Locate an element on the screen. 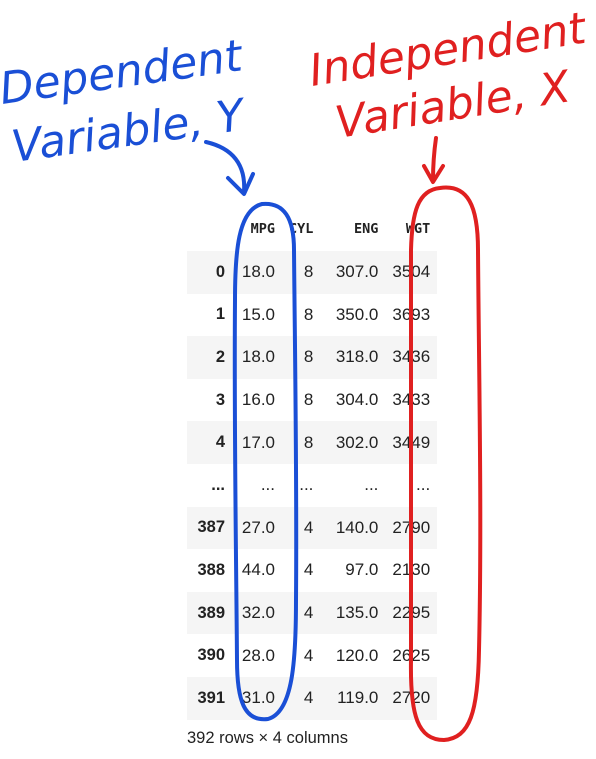 The width and height of the screenshot is (596, 759). cell-wgt: 2625 is located at coordinates (411, 655).